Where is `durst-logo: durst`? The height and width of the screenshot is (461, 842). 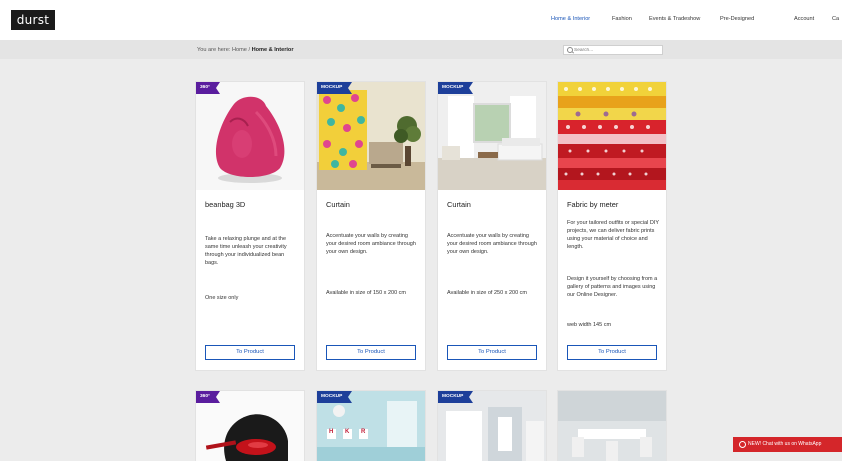 durst-logo: durst is located at coordinates (33, 20).